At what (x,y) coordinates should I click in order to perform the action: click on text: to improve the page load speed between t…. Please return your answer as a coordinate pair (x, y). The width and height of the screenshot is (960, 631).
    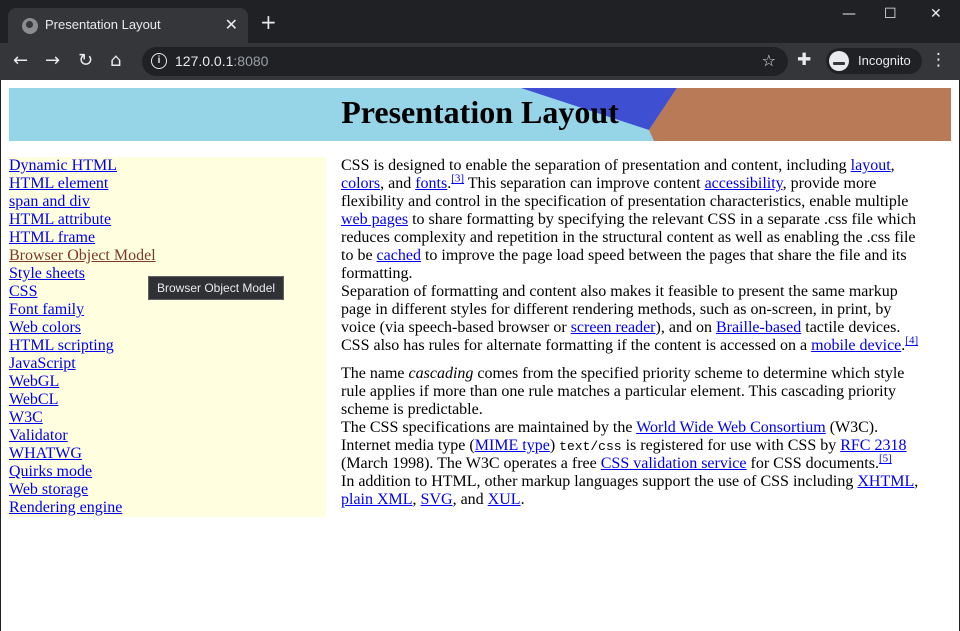
    Looking at the image, I should click on (624, 264).